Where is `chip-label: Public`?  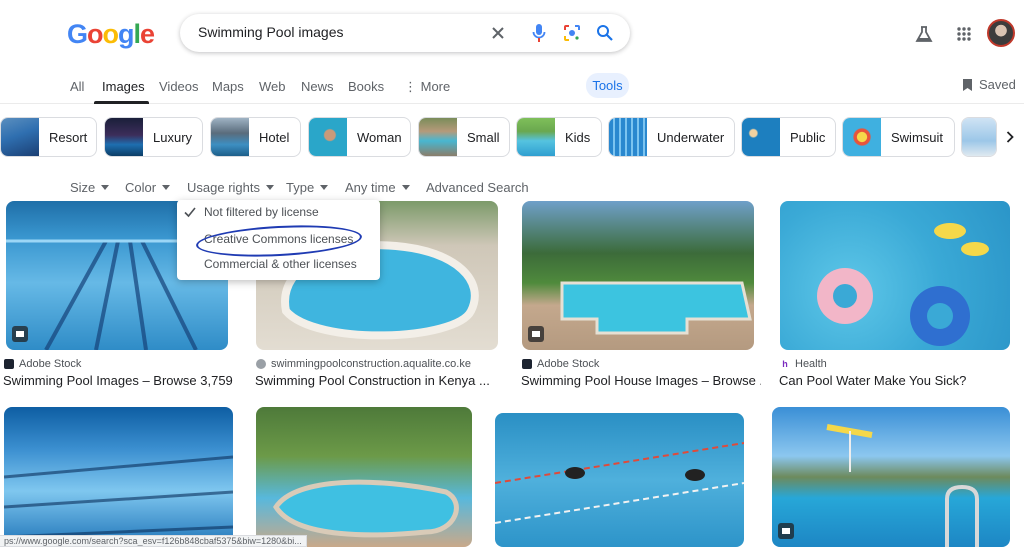 chip-label: Public is located at coordinates (808, 137).